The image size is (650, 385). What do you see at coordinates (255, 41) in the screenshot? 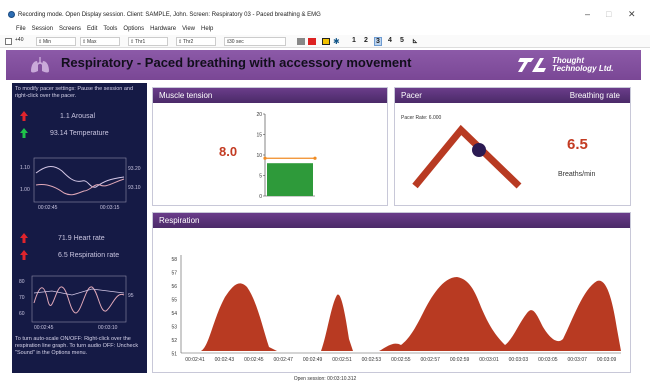
I see `timebase-select: 30 sec` at bounding box center [255, 41].